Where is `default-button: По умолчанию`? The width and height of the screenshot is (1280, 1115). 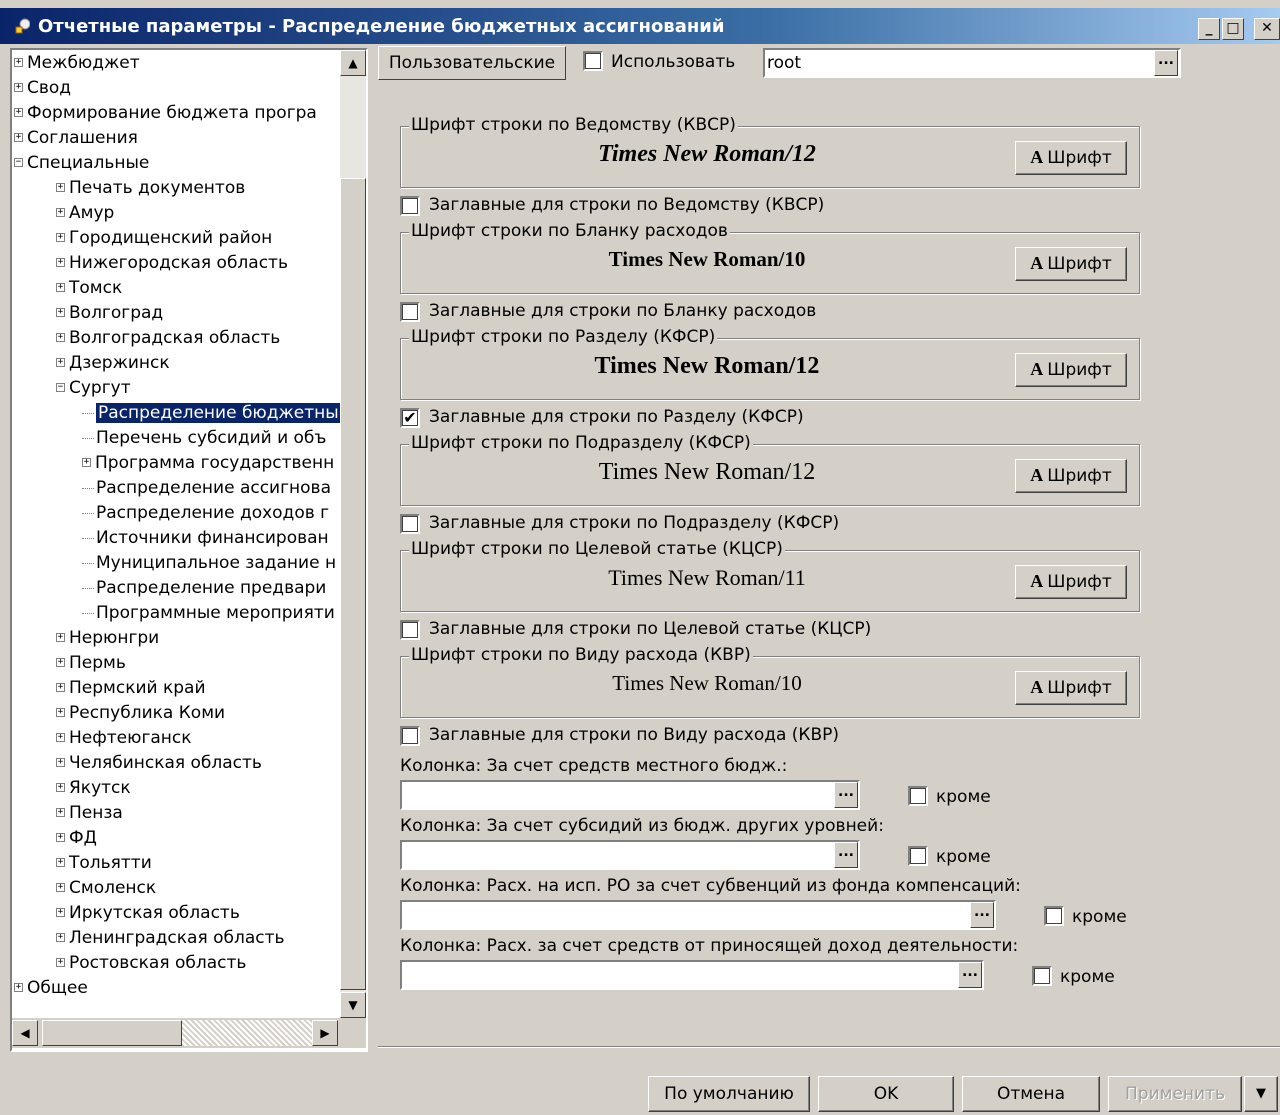 default-button: По умолчанию is located at coordinates (729, 1094).